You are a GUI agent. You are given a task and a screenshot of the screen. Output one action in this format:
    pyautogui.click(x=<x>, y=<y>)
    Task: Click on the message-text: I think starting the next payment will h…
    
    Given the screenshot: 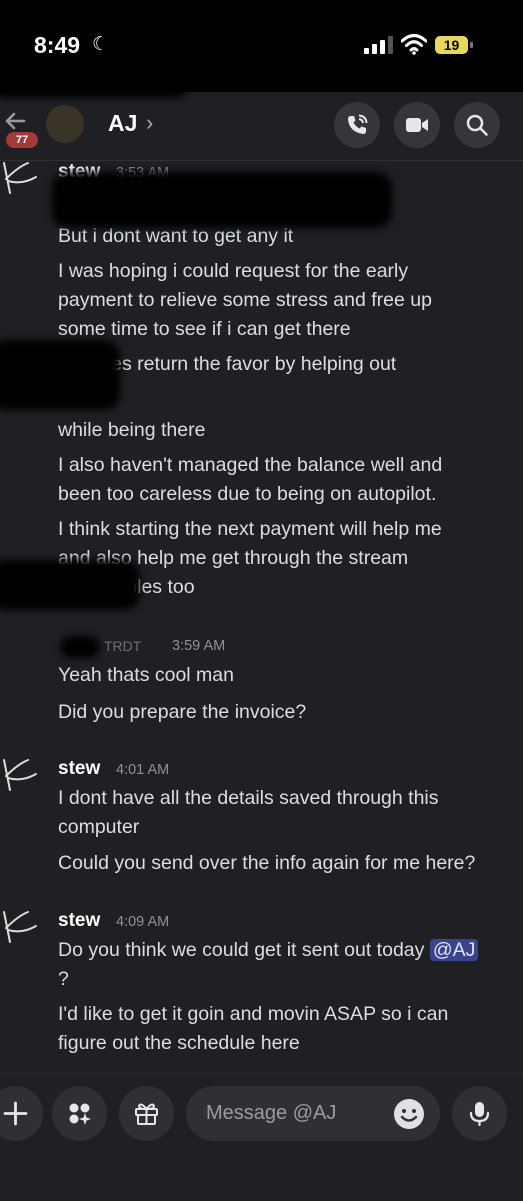 What is the action you would take?
    pyautogui.click(x=250, y=529)
    